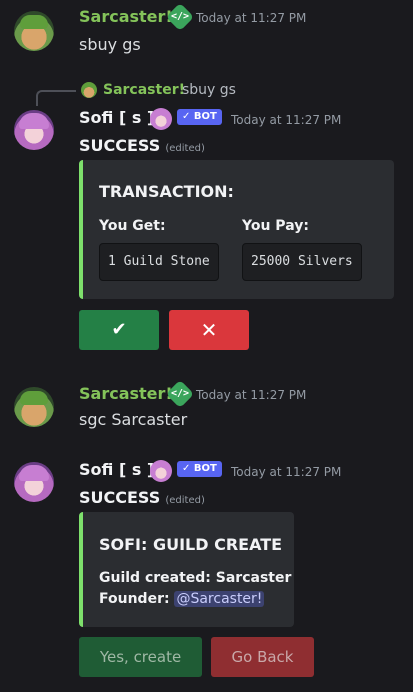  What do you see at coordinates (89, 90) in the screenshot?
I see `reply-avatar` at bounding box center [89, 90].